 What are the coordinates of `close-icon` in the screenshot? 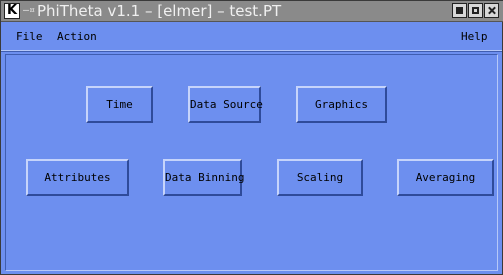 It's located at (491, 10).